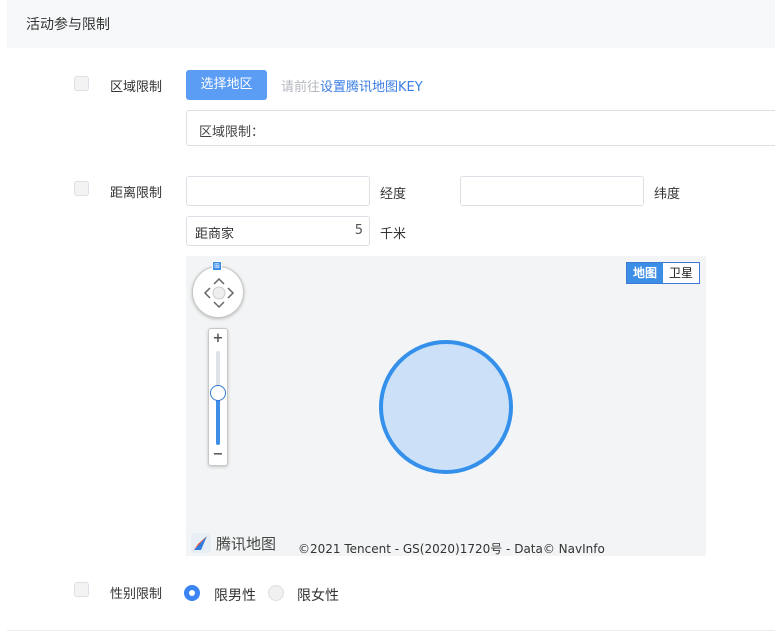 The height and width of the screenshot is (635, 775). I want to click on map-key-hint: 请前往设置腾讯地图KEY, so click(352, 85).